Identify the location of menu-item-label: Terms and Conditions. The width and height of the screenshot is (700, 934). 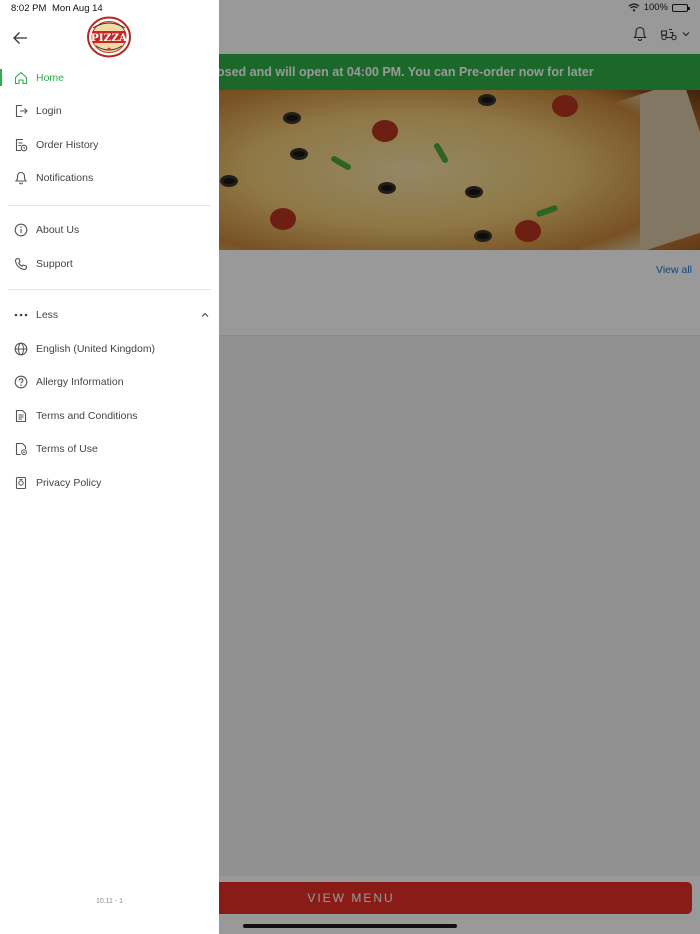
(87, 416).